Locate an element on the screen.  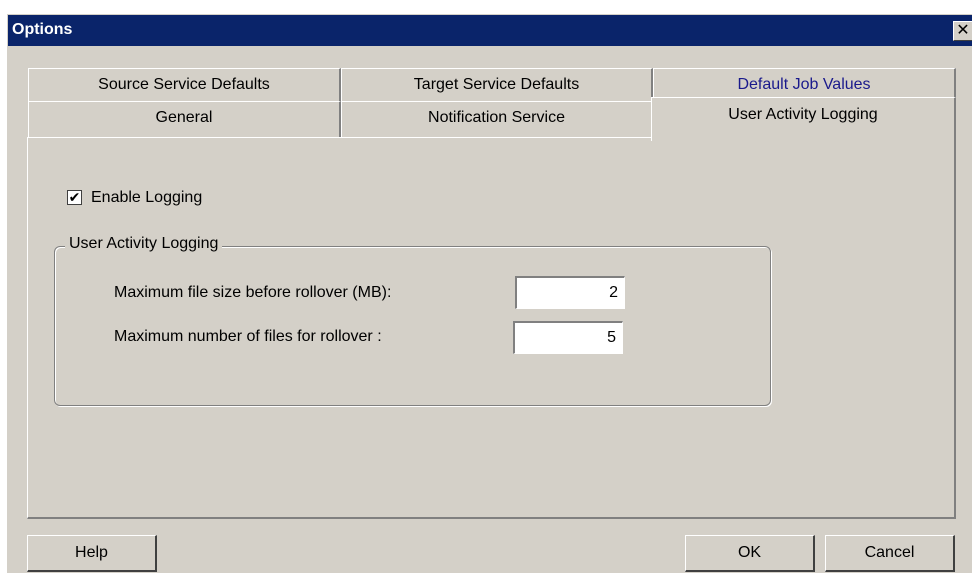
tab-label: Notification Service is located at coordinates (496, 117).